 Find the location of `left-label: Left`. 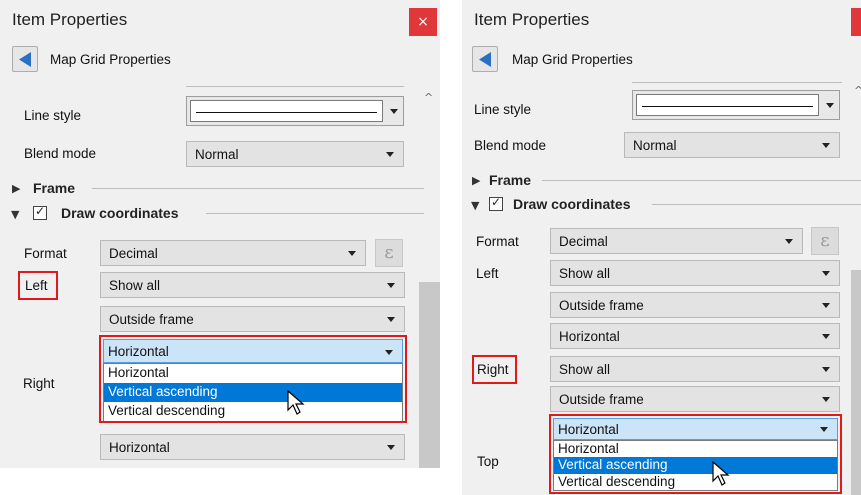

left-label: Left is located at coordinates (487, 273).